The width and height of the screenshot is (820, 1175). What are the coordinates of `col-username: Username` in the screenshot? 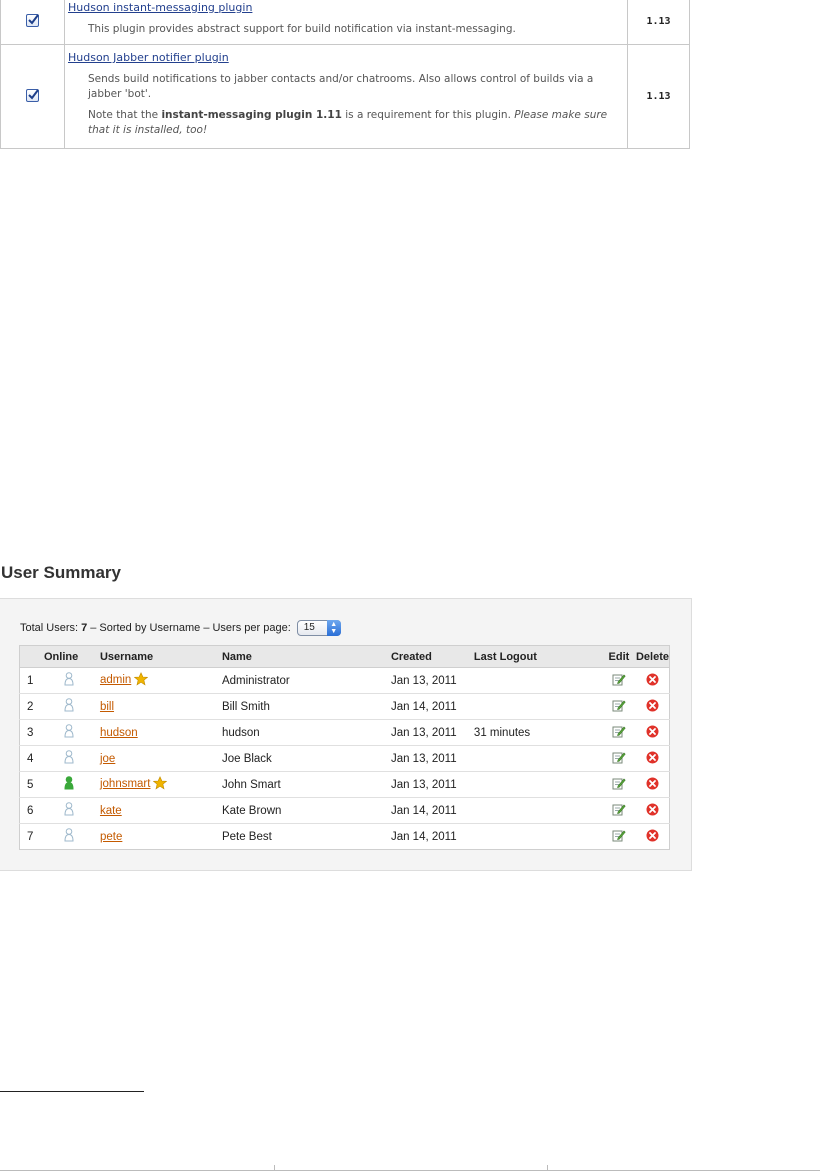 It's located at (160, 656).